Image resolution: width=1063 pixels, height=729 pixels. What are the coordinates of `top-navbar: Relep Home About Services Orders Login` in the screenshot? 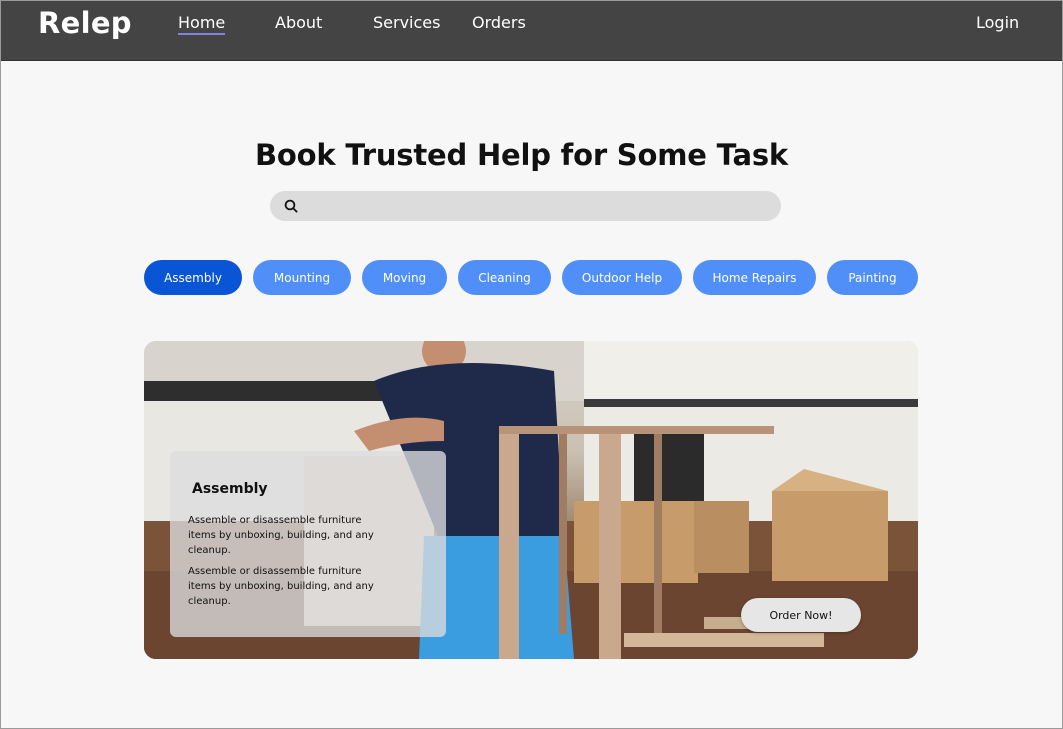 It's located at (531, 30).